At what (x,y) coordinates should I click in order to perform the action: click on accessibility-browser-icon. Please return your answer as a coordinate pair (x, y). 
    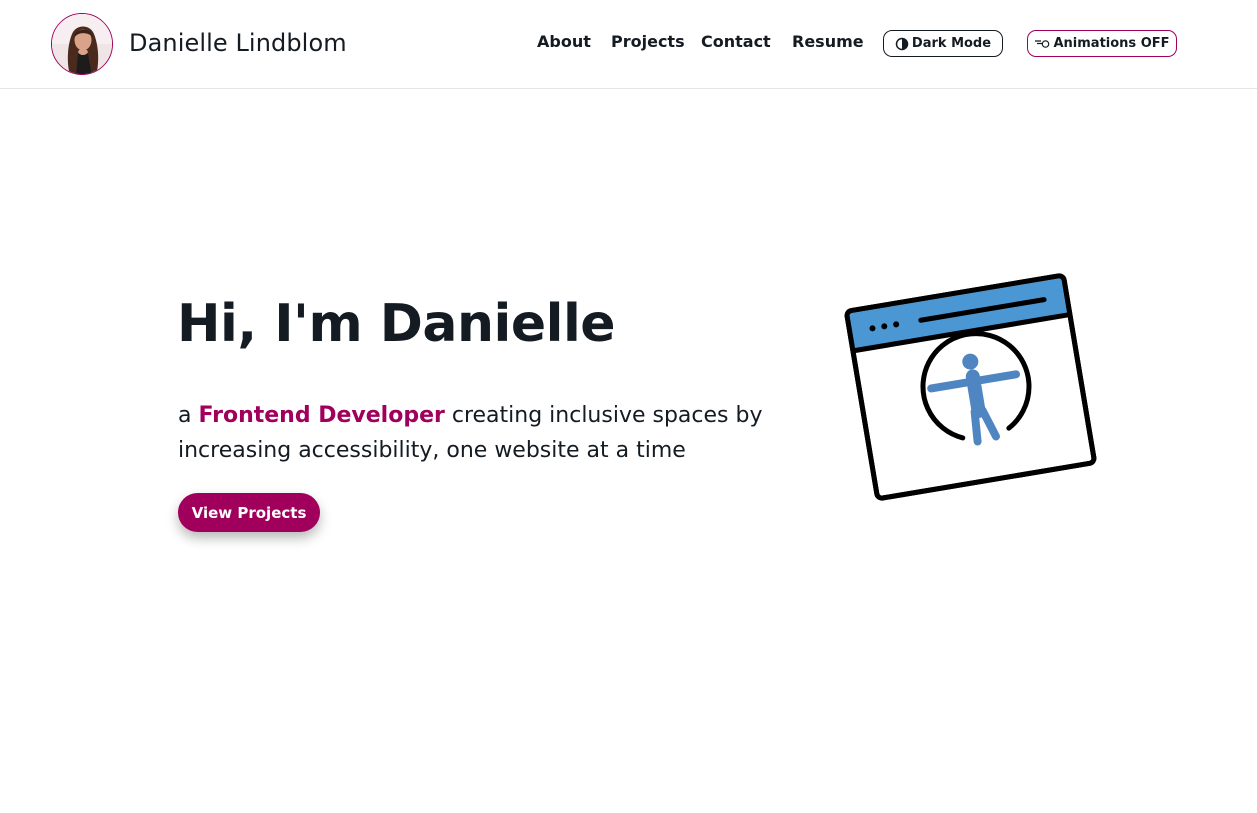
    Looking at the image, I should click on (970, 387).